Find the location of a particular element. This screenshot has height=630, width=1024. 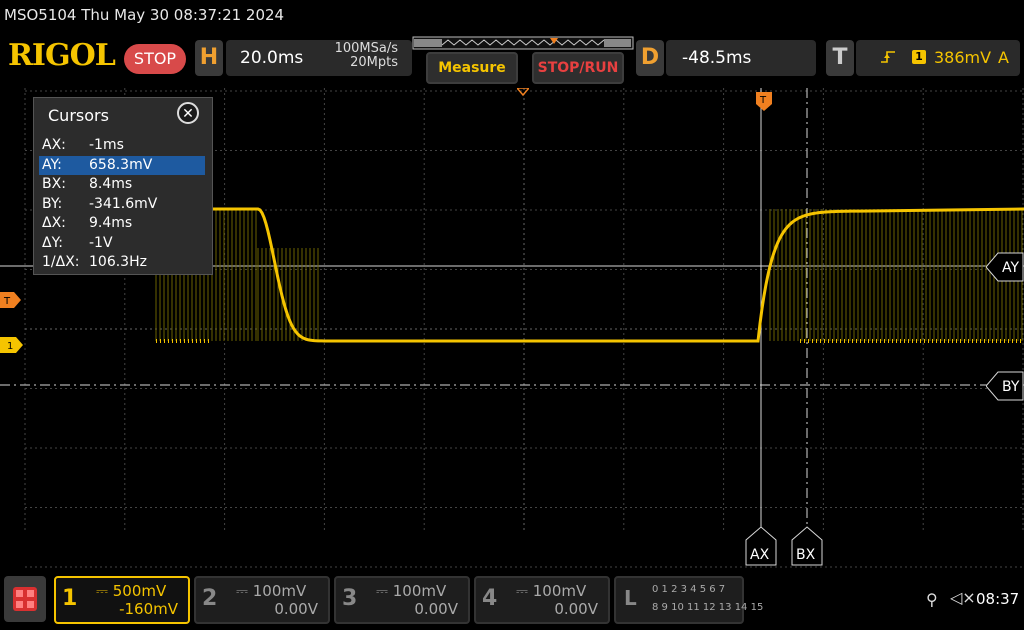

rigol-logo: RIGOL is located at coordinates (62, 55).